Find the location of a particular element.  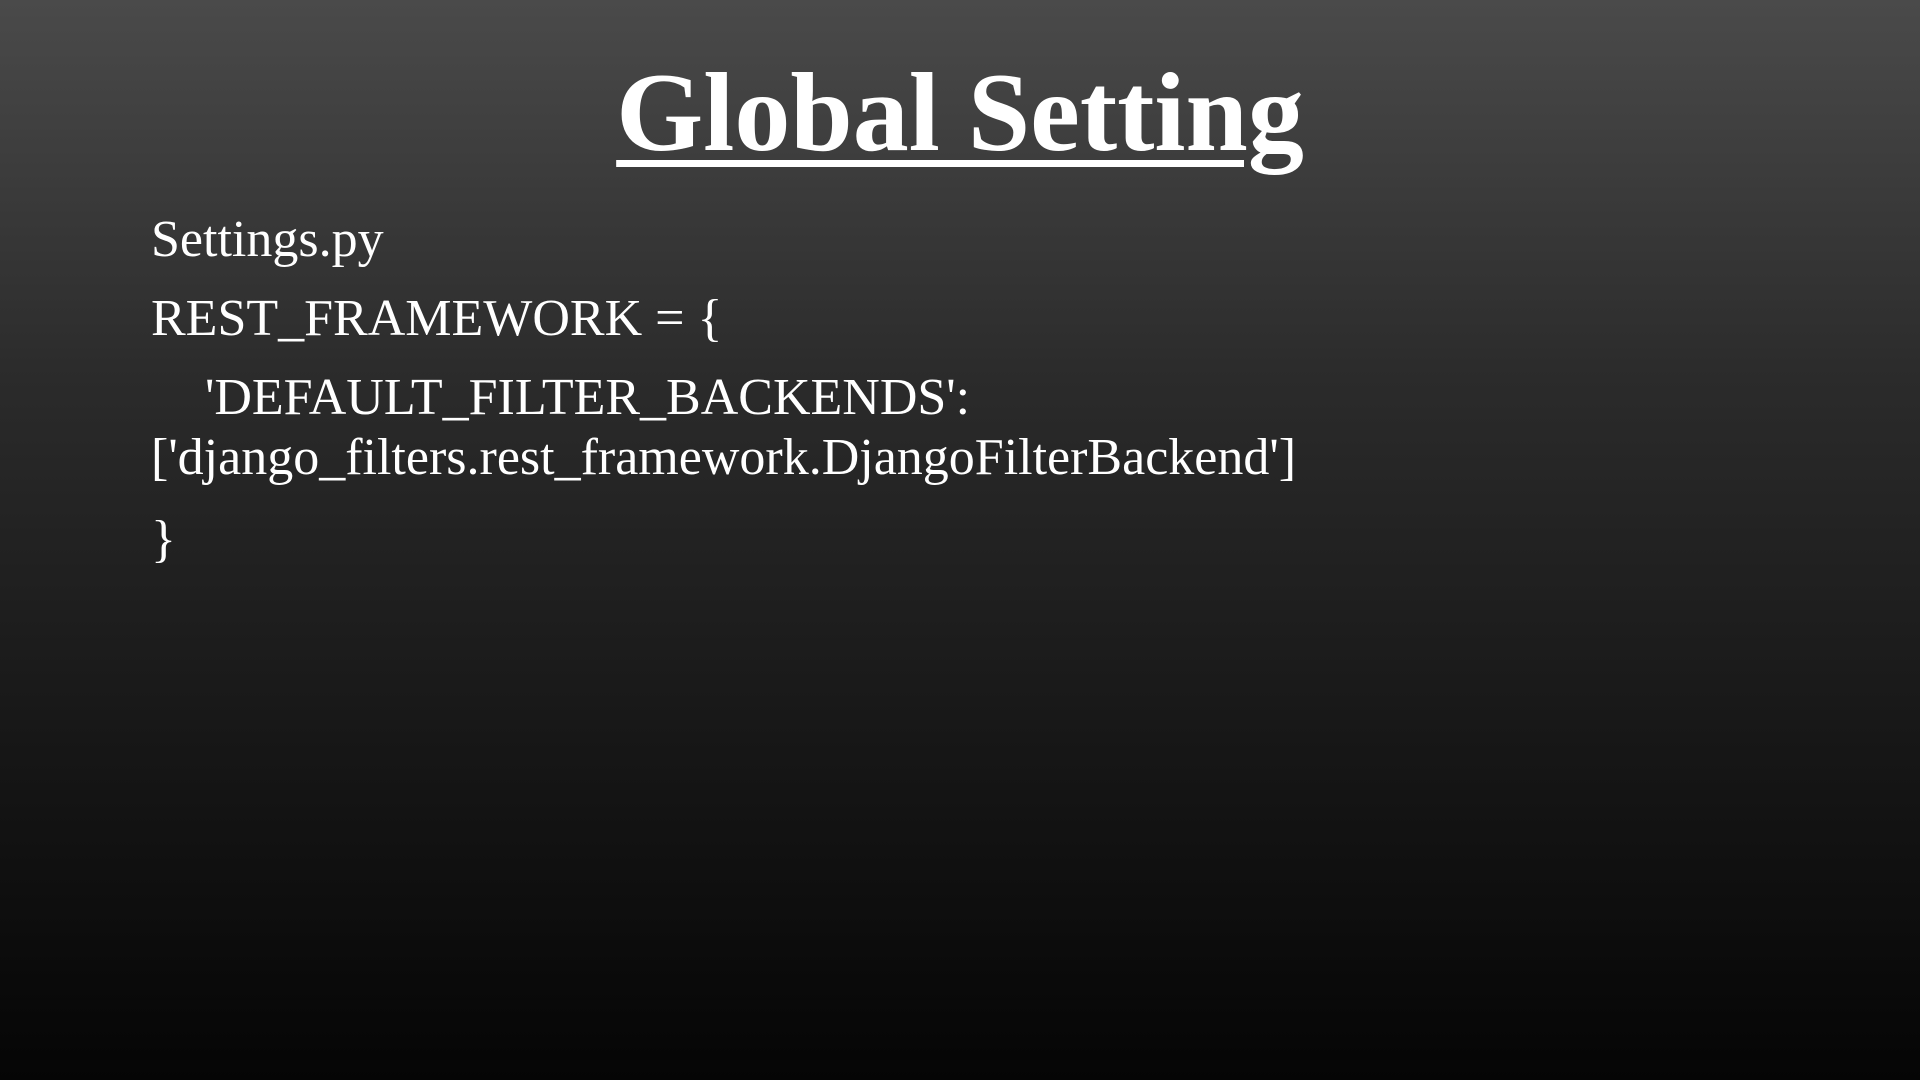

code-line-open: REST_FRAMEWORK = { is located at coordinates (437, 318).